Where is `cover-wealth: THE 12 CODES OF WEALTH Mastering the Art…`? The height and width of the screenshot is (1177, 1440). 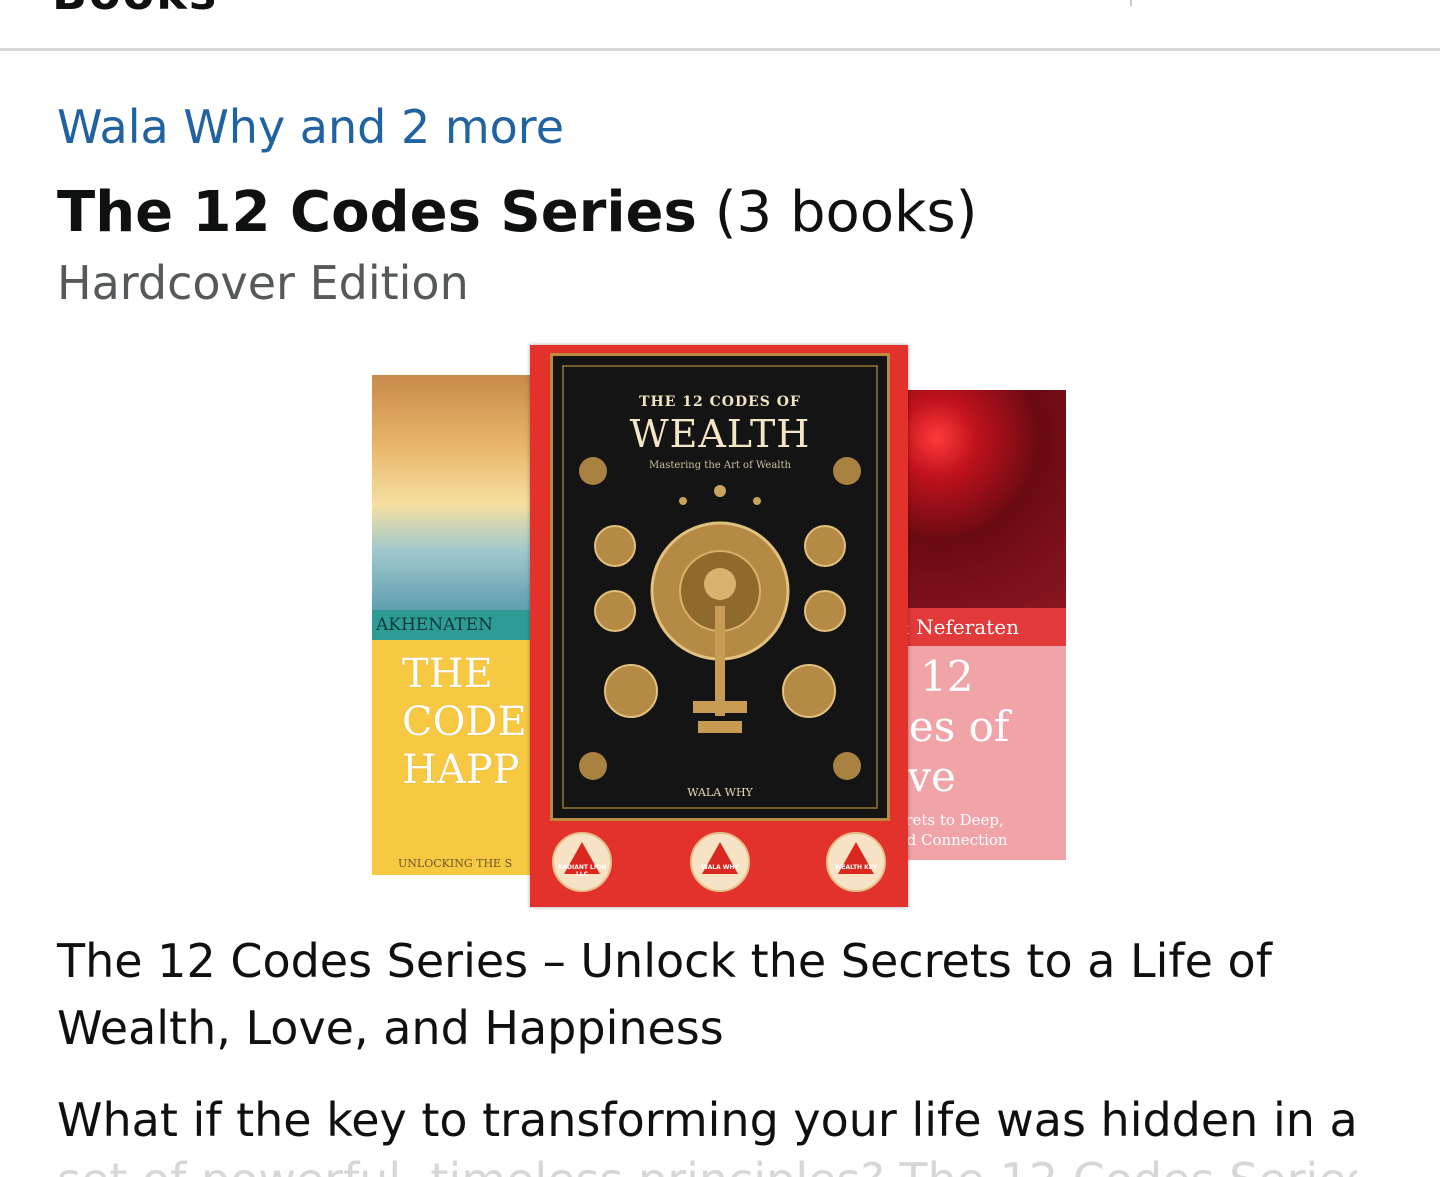 cover-wealth: THE 12 CODES OF WEALTH Mastering the Art… is located at coordinates (719, 626).